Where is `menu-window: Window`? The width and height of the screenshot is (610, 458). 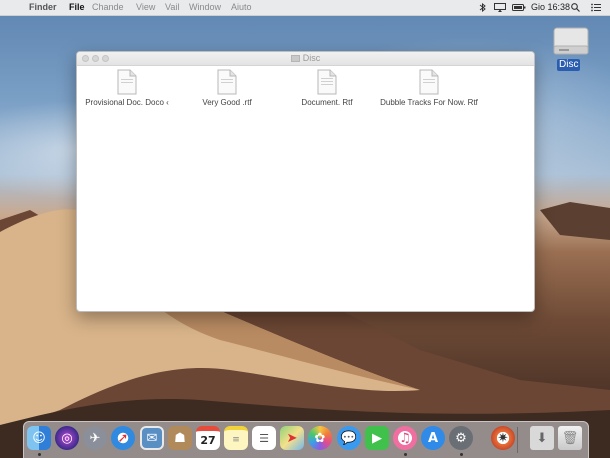 menu-window: Window is located at coordinates (205, 7).